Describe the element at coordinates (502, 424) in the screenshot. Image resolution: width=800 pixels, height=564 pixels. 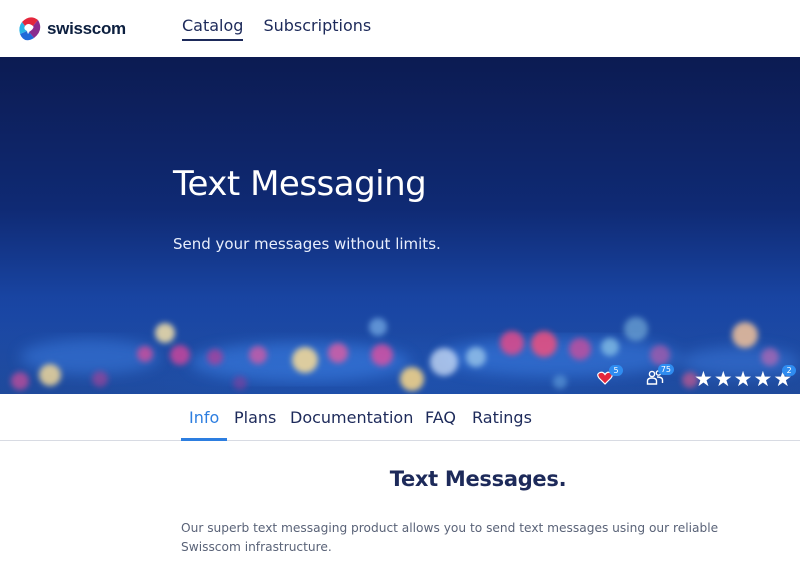
I see `tab-ratings: Ratings` at that location.